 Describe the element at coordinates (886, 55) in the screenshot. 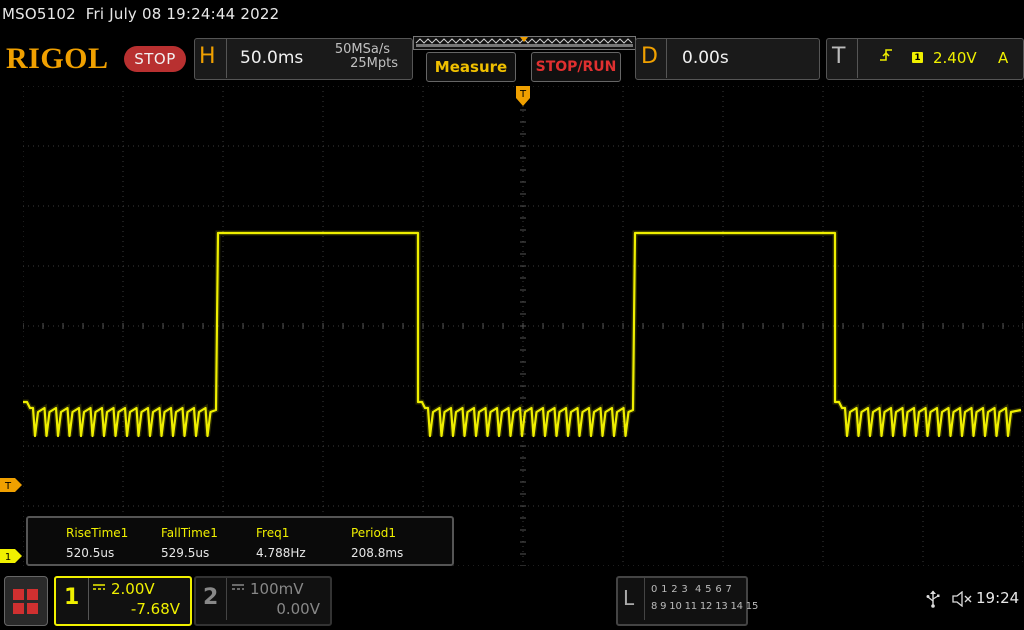

I see `rising-edge-icon` at that location.